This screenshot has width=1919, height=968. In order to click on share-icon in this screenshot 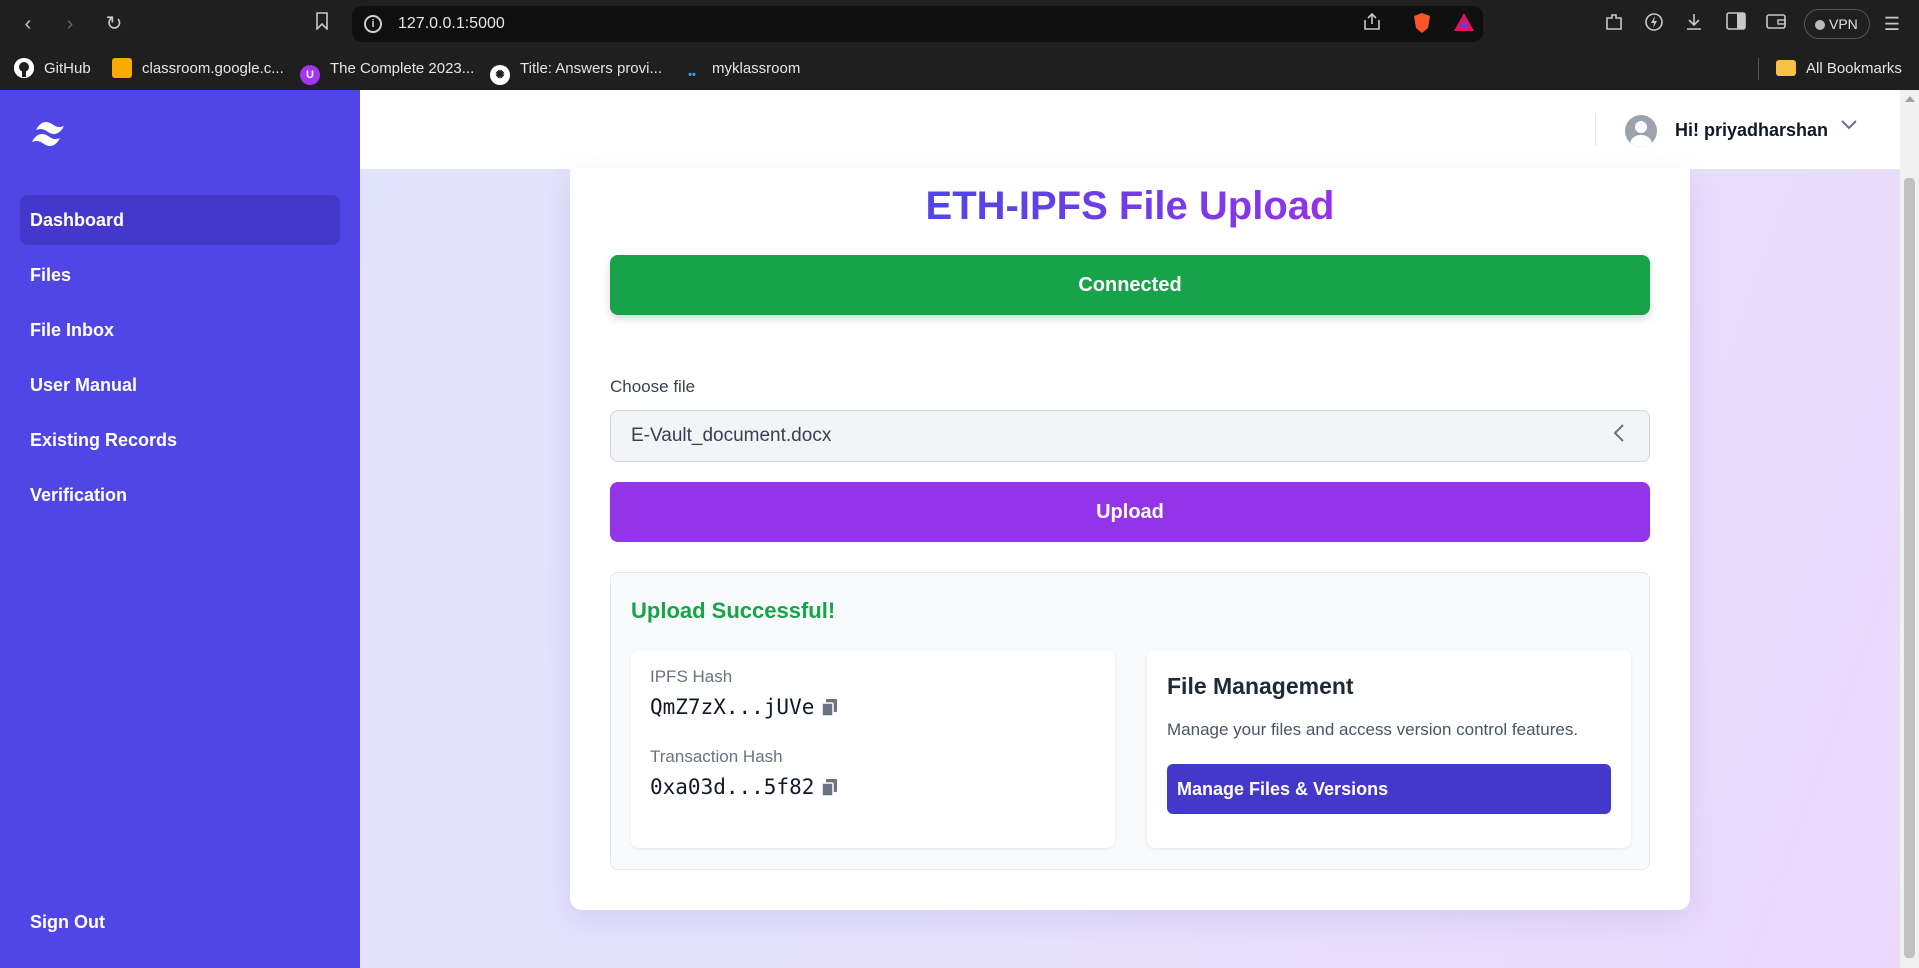, I will do `click(1372, 24)`.